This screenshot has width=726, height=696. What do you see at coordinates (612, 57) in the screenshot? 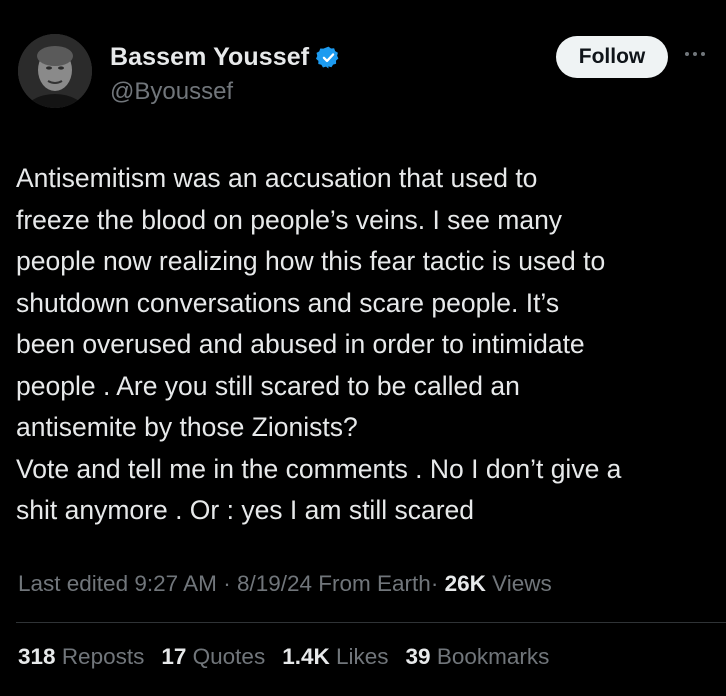
I see `follow-button: Follow` at bounding box center [612, 57].